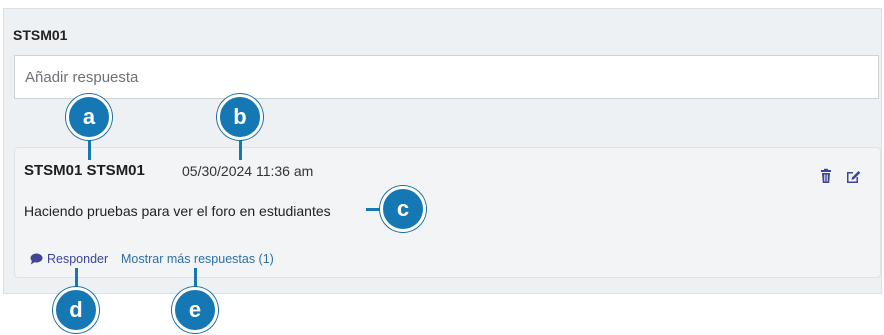  I want to click on annotation-connector-a, so click(89, 149).